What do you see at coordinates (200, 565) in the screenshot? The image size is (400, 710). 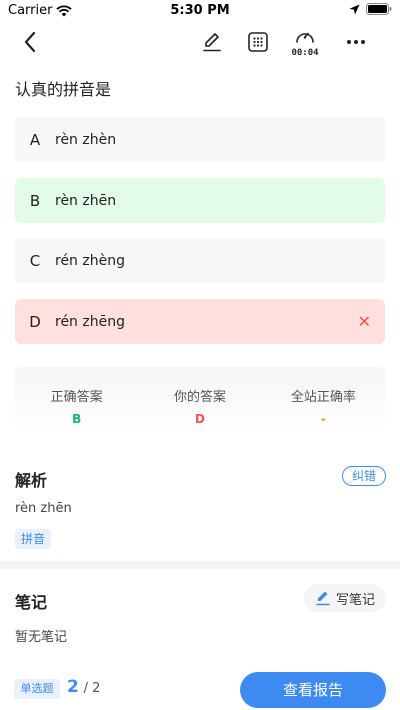 I see `section-divider` at bounding box center [200, 565].